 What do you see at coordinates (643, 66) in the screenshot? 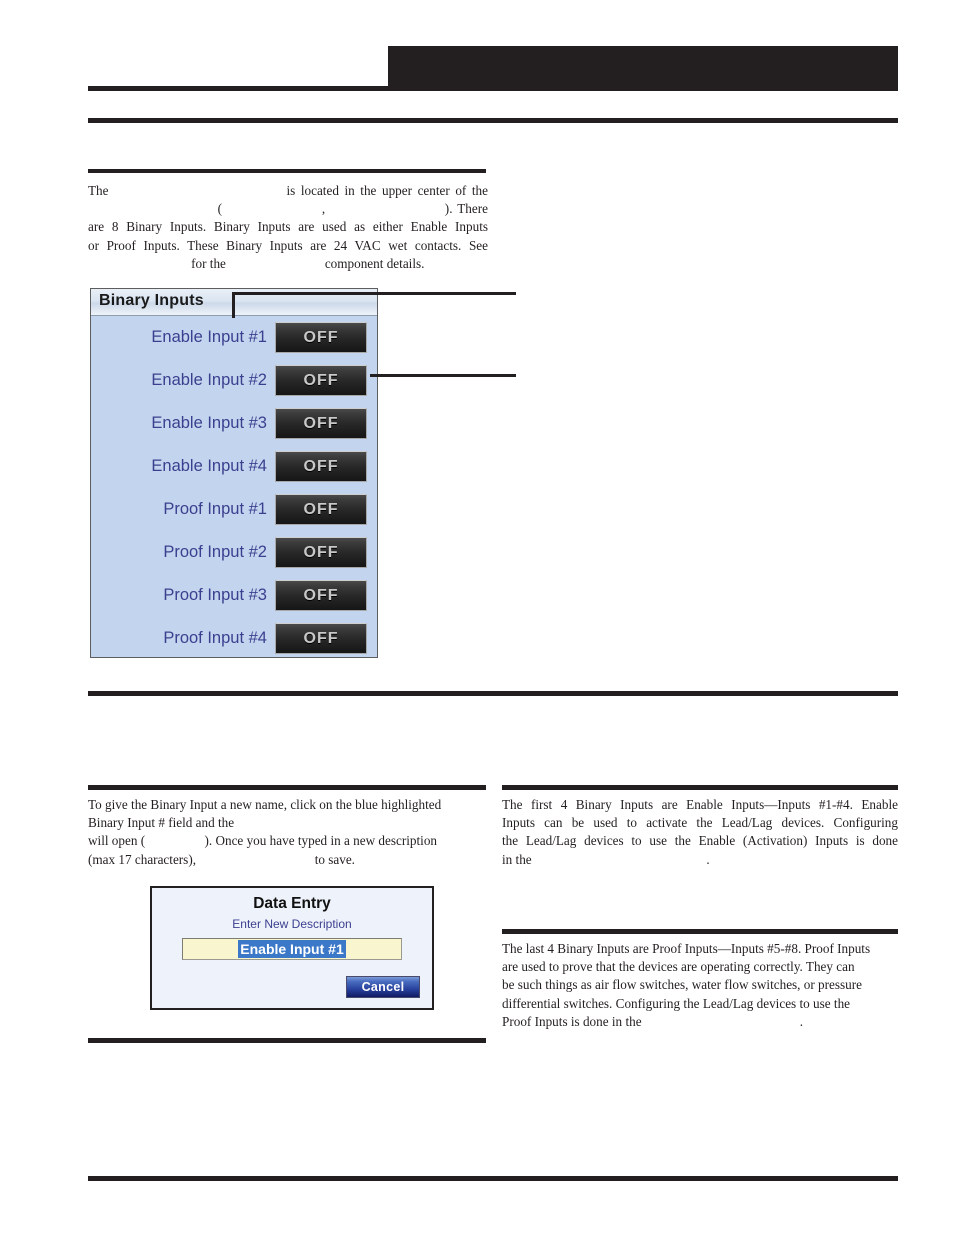
I see `header-banner-block` at bounding box center [643, 66].